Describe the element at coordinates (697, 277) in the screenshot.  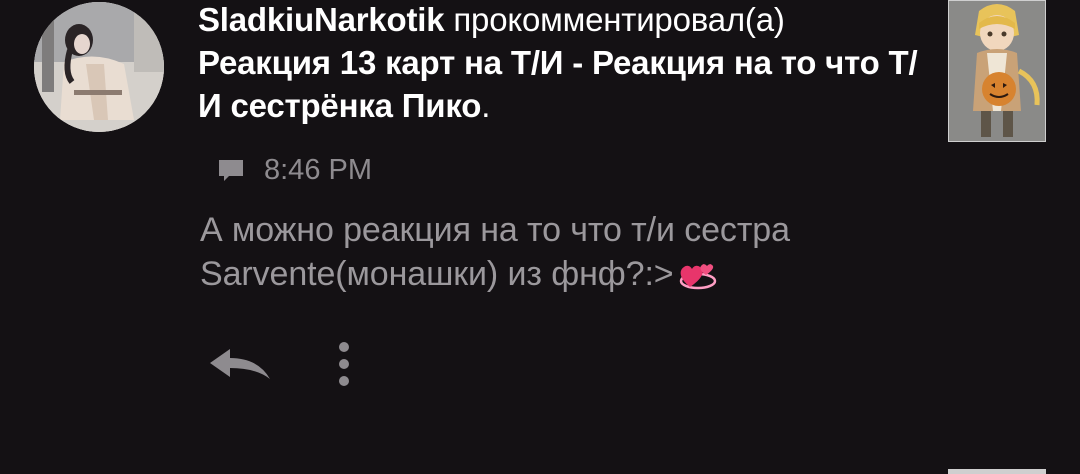
I see `revolving-hearts-emoji` at that location.